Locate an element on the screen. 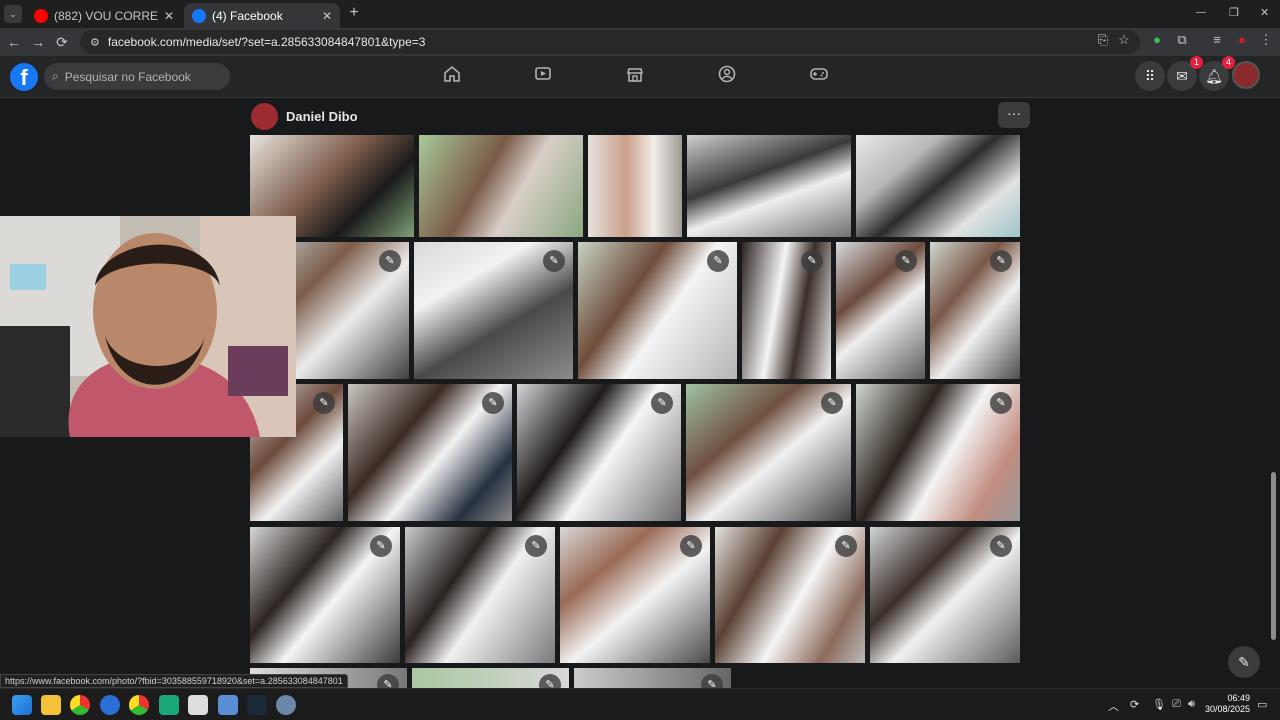  video-icon is located at coordinates (543, 76).